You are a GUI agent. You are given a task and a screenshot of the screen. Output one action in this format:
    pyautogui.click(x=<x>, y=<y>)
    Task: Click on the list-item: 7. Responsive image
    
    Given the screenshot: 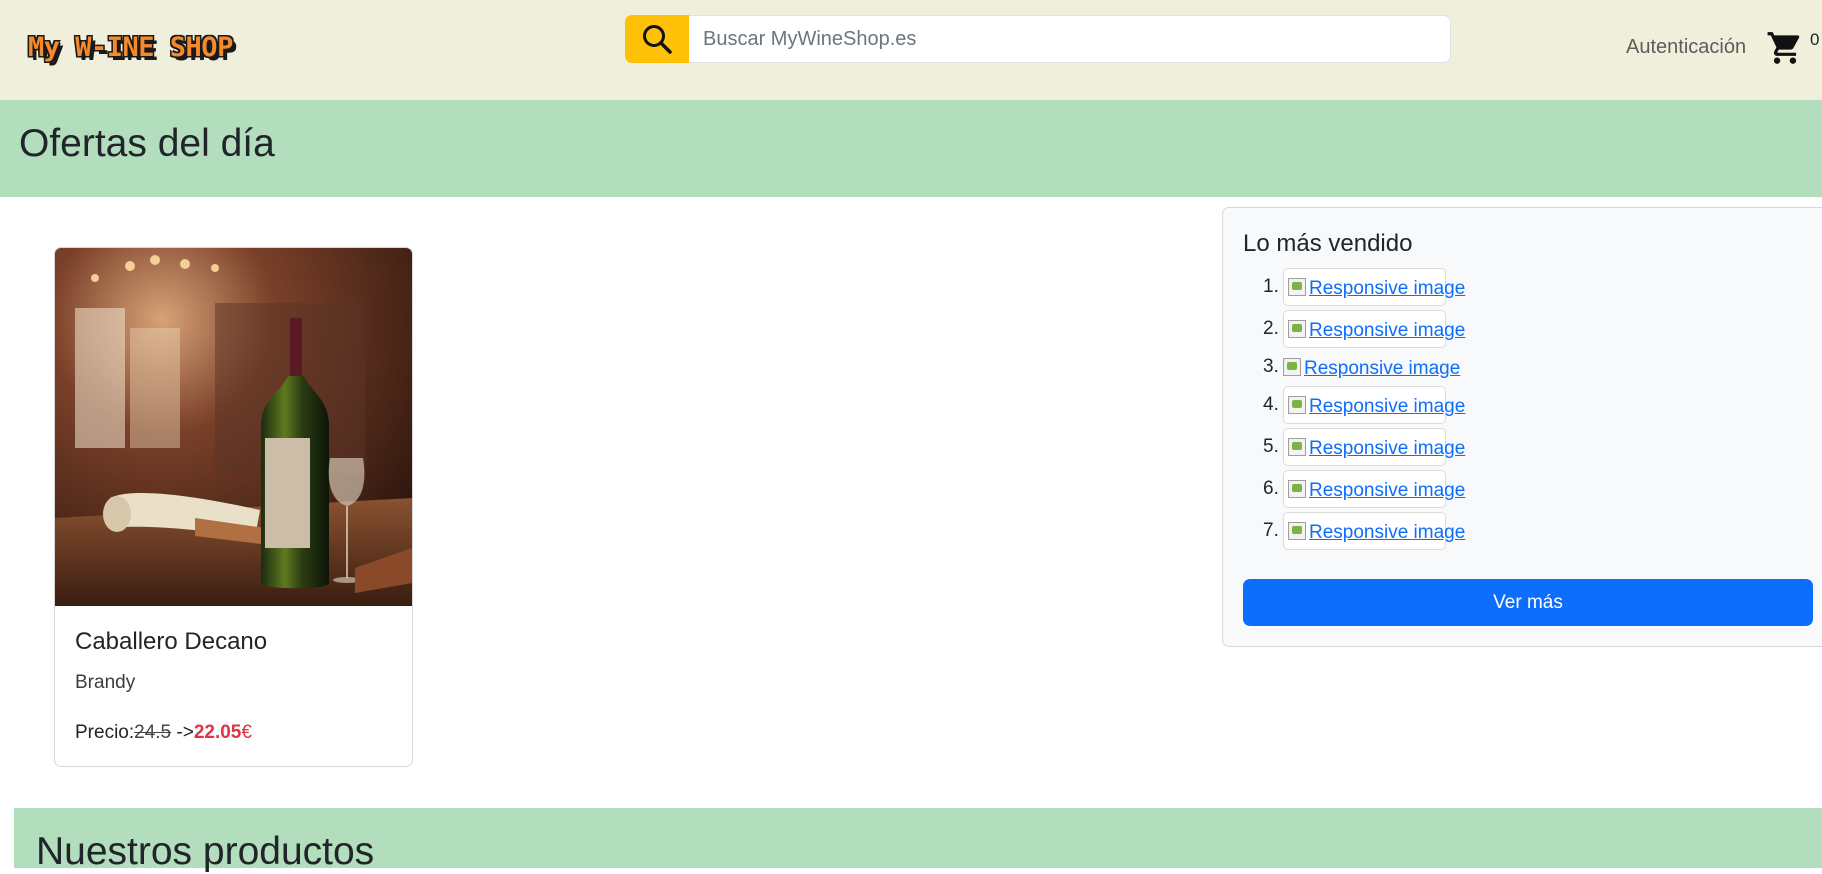 What is the action you would take?
    pyautogui.click(x=1373, y=531)
    